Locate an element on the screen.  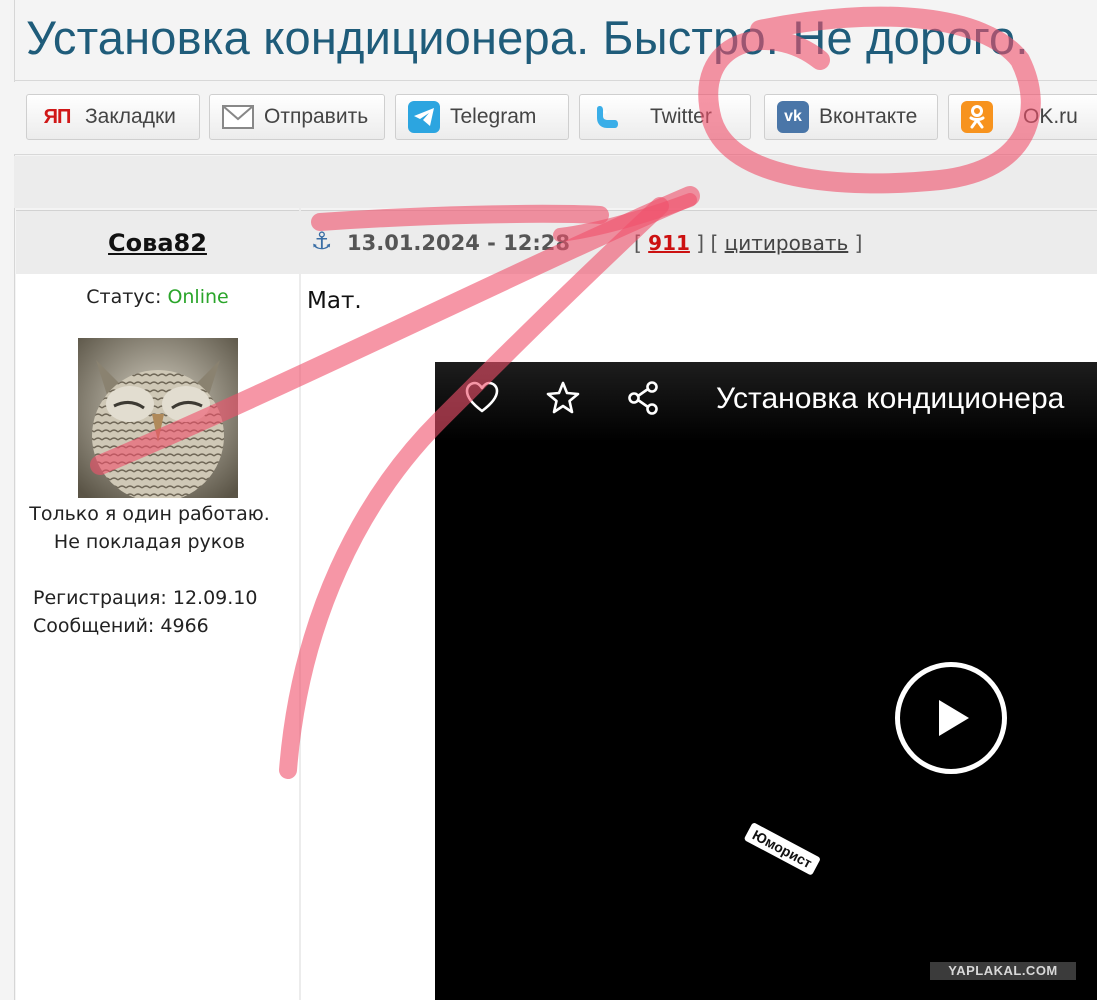
post-author-header: Сова82 is located at coordinates (157, 242).